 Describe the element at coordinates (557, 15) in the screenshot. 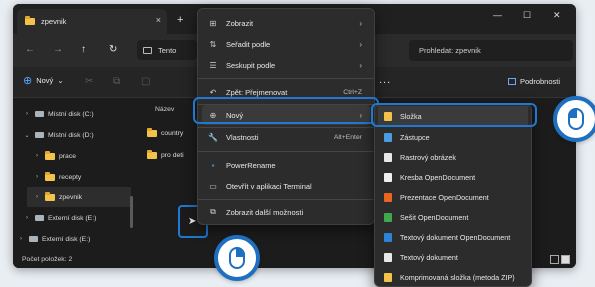

I see `close-window-button: ✕` at that location.